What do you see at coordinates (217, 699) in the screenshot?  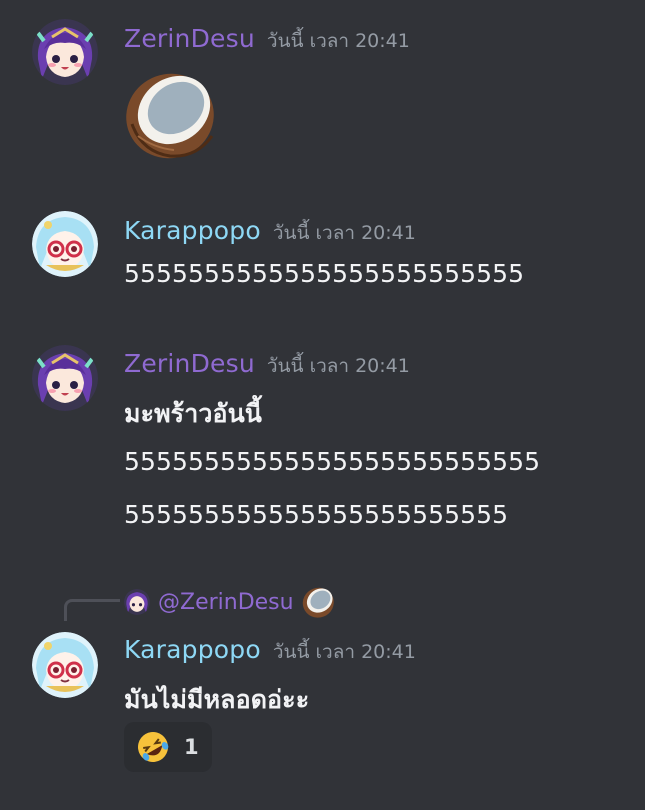 I see `message-text: มันไม่มีหลอดอ่ะะ` at bounding box center [217, 699].